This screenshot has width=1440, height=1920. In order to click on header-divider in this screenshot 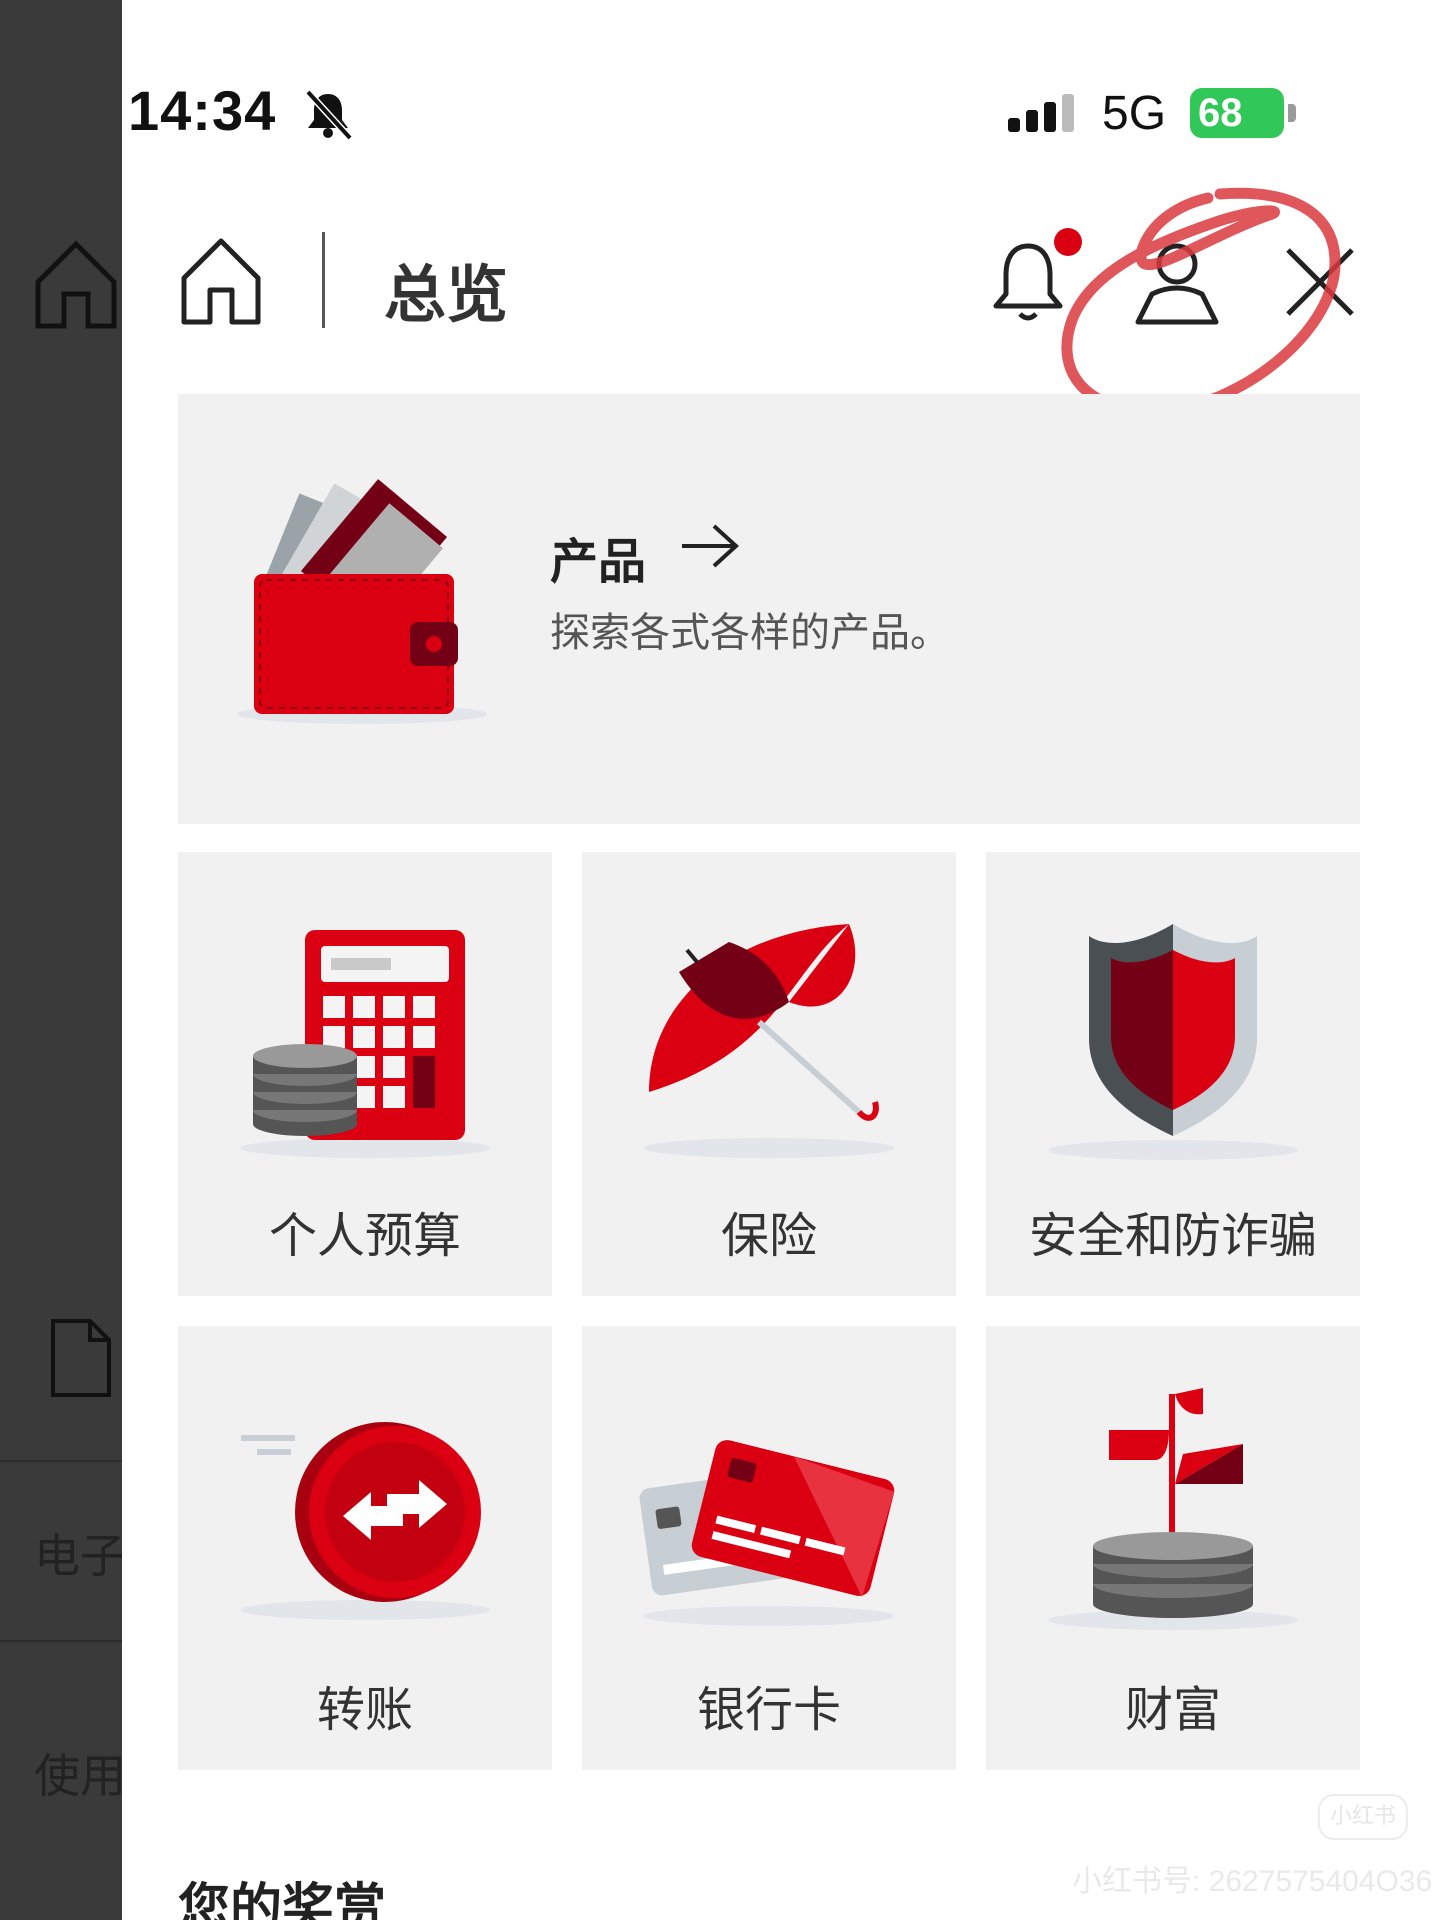, I will do `click(323, 280)`.